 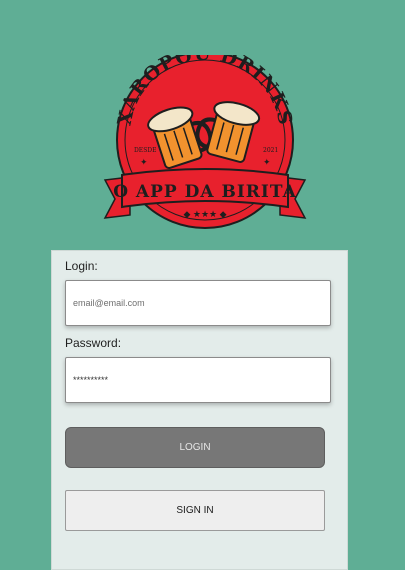 What do you see at coordinates (195, 510) in the screenshot?
I see `sign-in-button: SIGN IN` at bounding box center [195, 510].